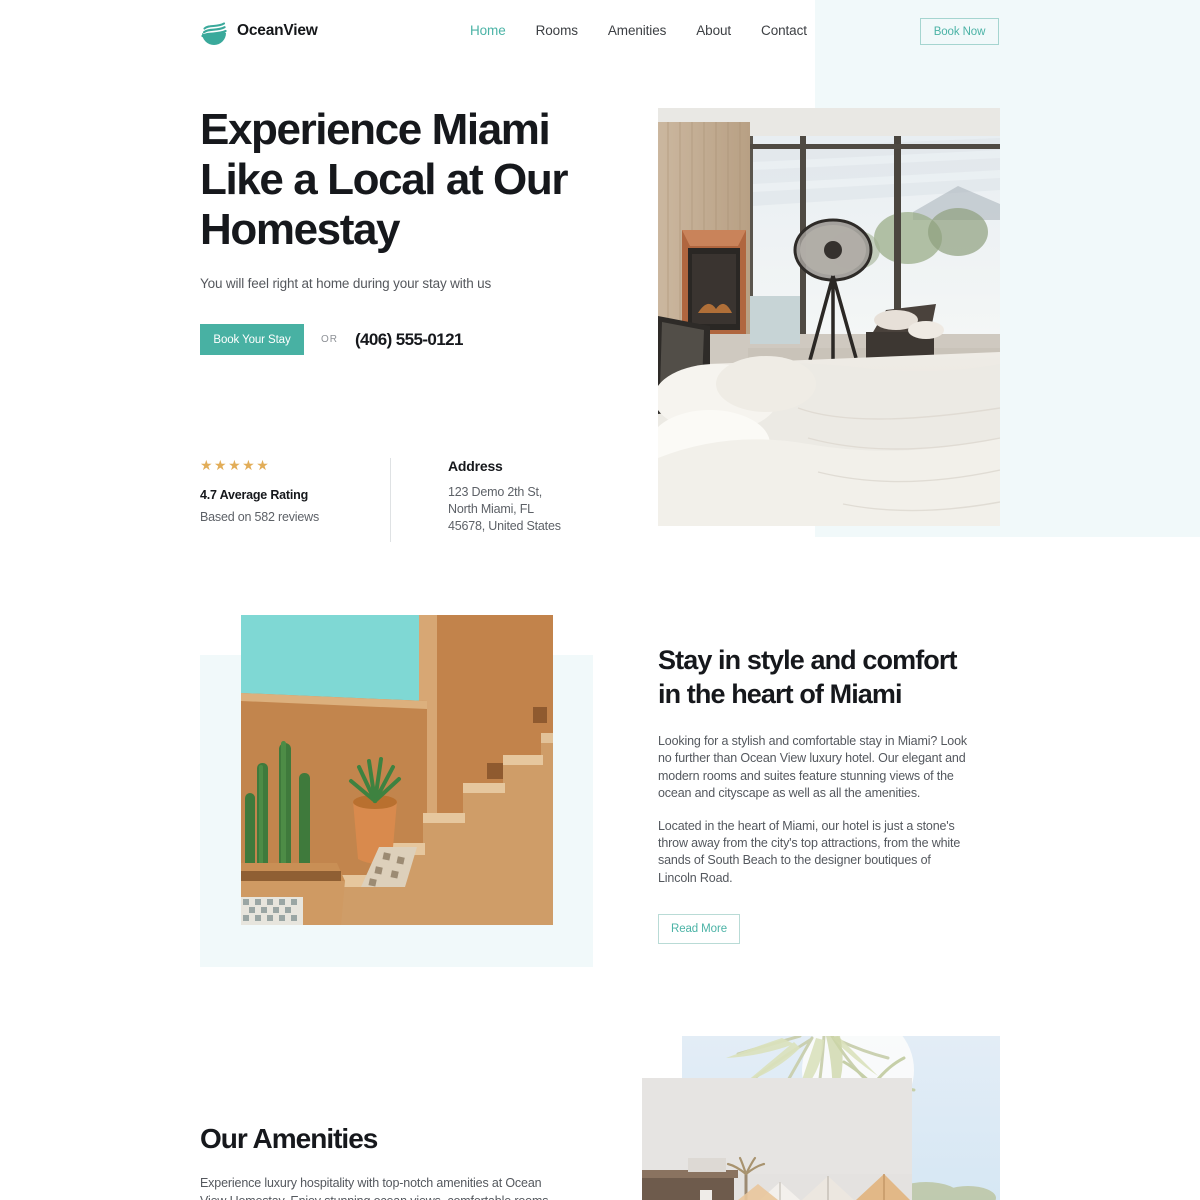  What do you see at coordinates (289, 1138) in the screenshot?
I see `amenities-heading: Our Amenities` at bounding box center [289, 1138].